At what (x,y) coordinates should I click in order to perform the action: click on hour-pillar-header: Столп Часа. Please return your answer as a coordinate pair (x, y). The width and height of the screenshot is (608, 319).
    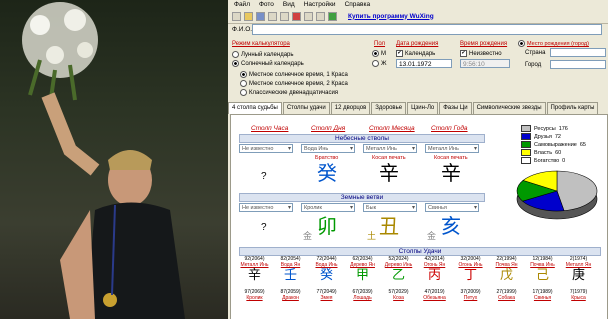
    Looking at the image, I should click on (270, 128).